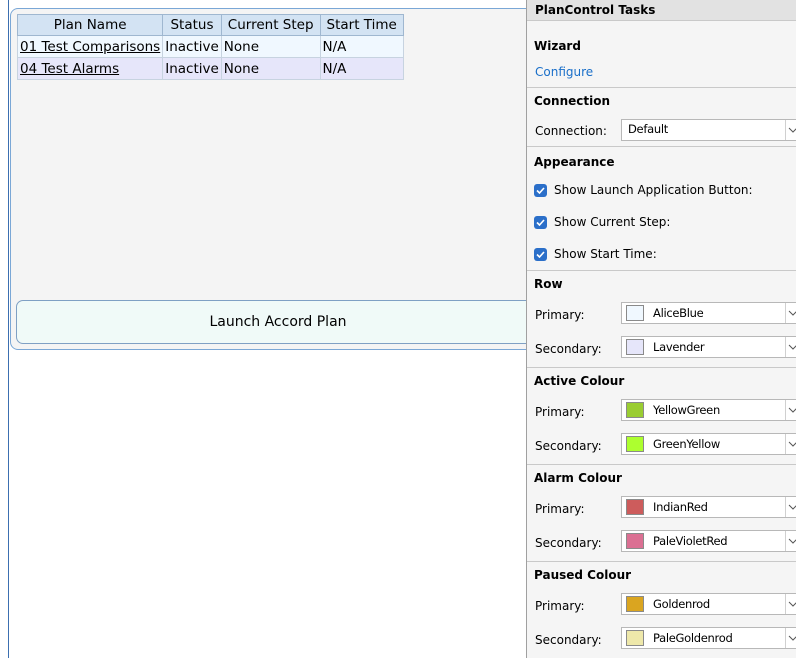 Image resolution: width=796 pixels, height=658 pixels. What do you see at coordinates (579, 381) in the screenshot?
I see `section-header-active-colour: Active Colour` at bounding box center [579, 381].